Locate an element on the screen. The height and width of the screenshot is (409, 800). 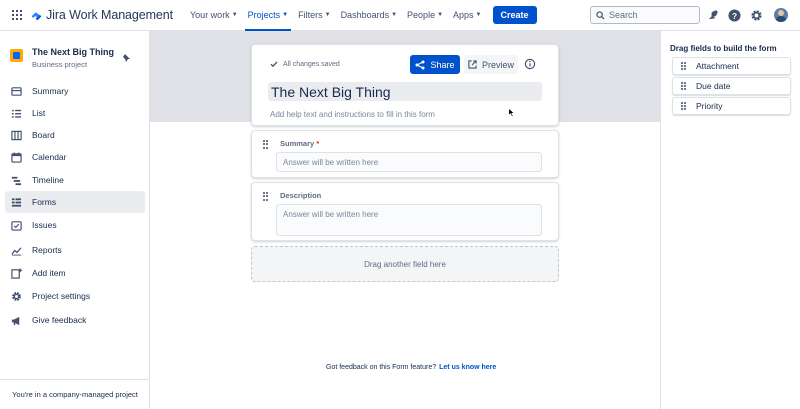
forms-icon is located at coordinates (16, 202).